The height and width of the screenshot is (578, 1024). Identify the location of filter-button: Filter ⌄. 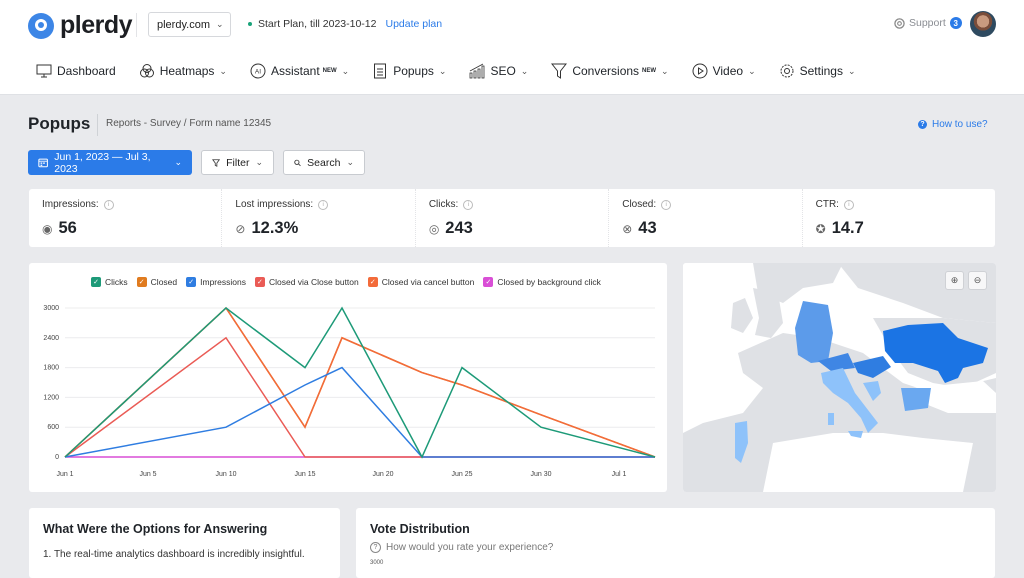
(237, 162).